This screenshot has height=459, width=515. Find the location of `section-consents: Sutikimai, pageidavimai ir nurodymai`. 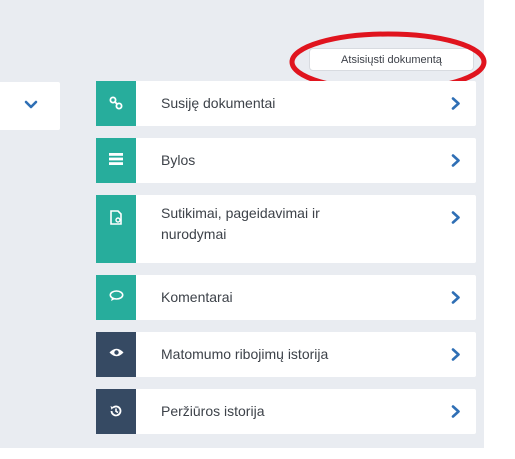

section-consents: Sutikimai, pageidavimai ir nurodymai is located at coordinates (286, 229).